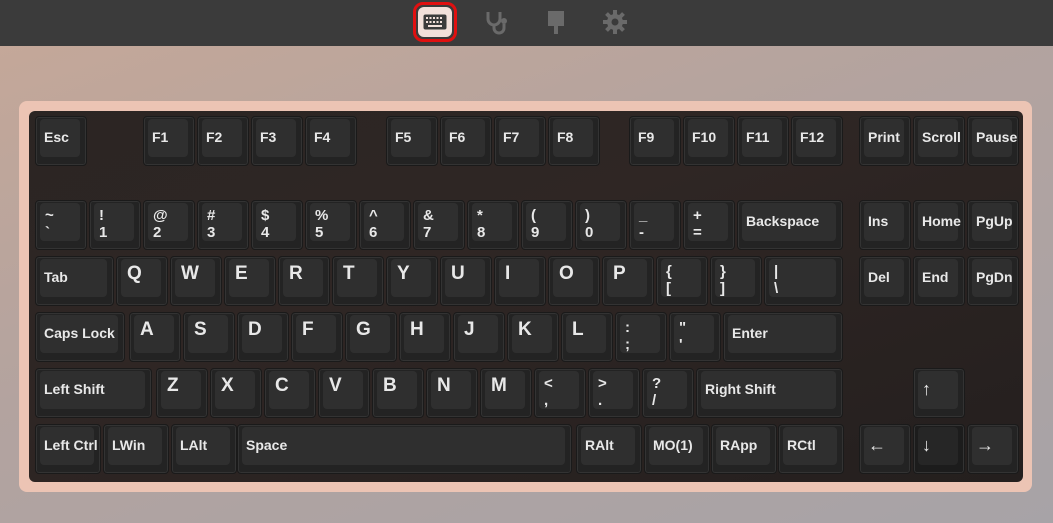 Image resolution: width=1053 pixels, height=523 pixels. Describe the element at coordinates (398, 393) in the screenshot. I see `key-b: B` at that location.